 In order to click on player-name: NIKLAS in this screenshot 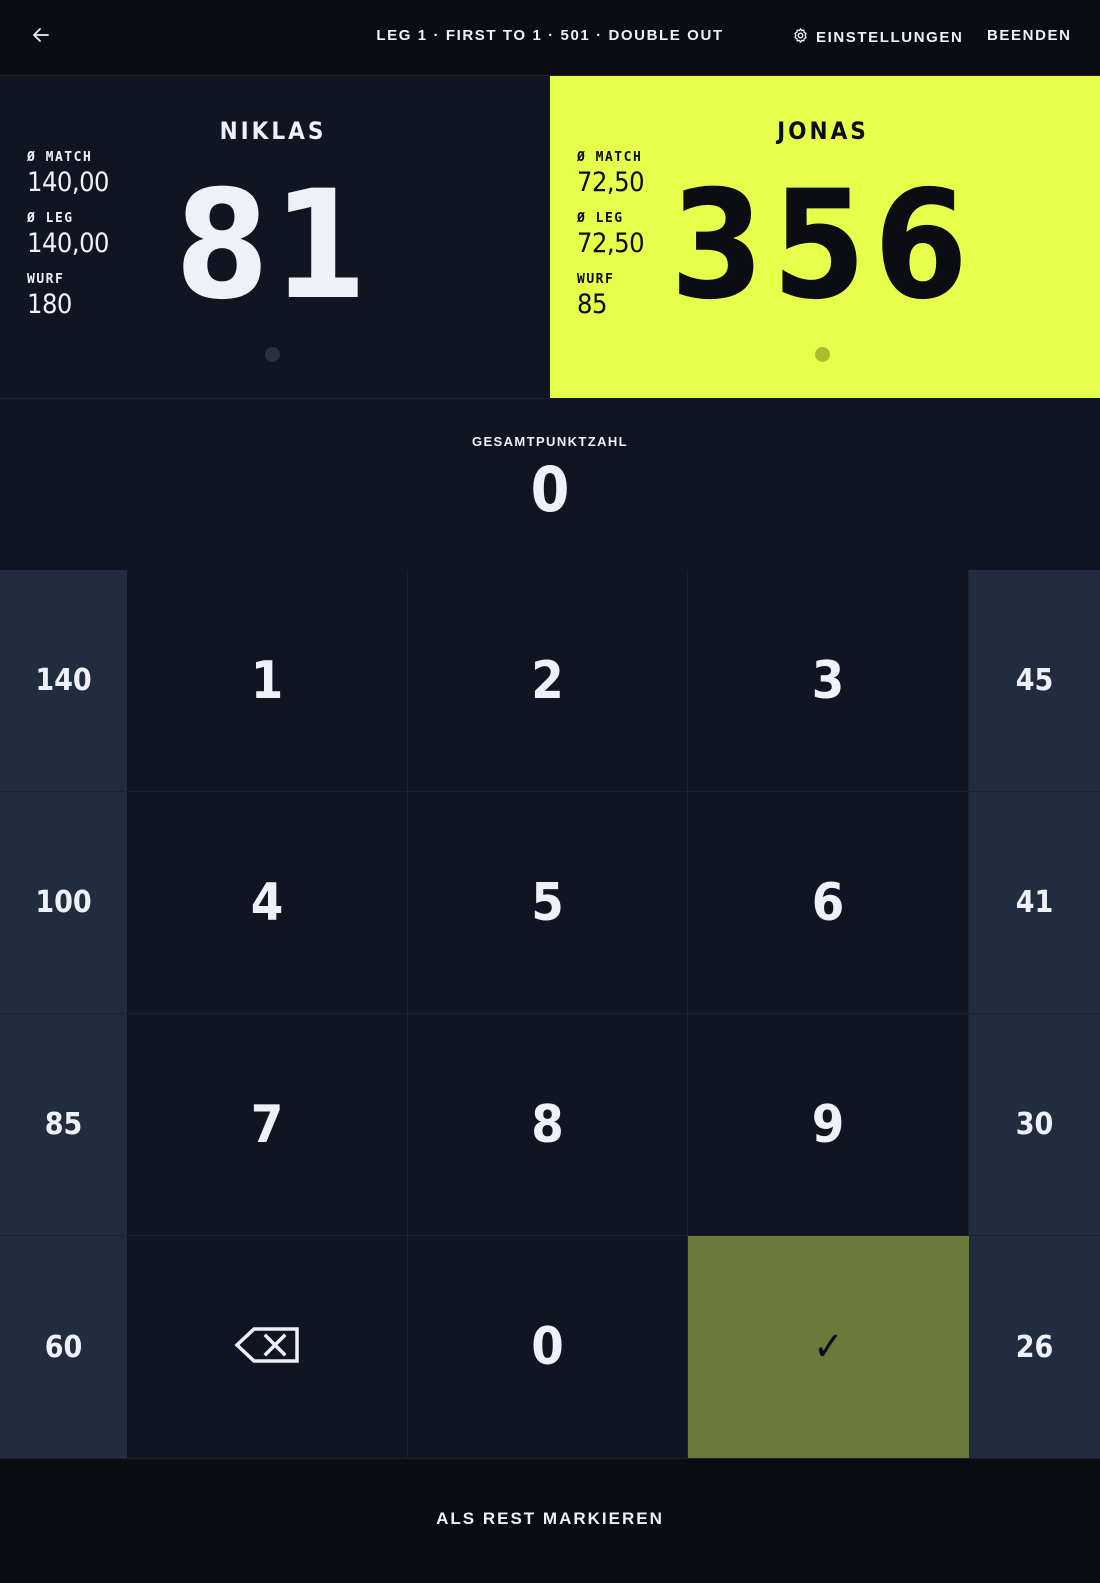, I will do `click(273, 131)`.